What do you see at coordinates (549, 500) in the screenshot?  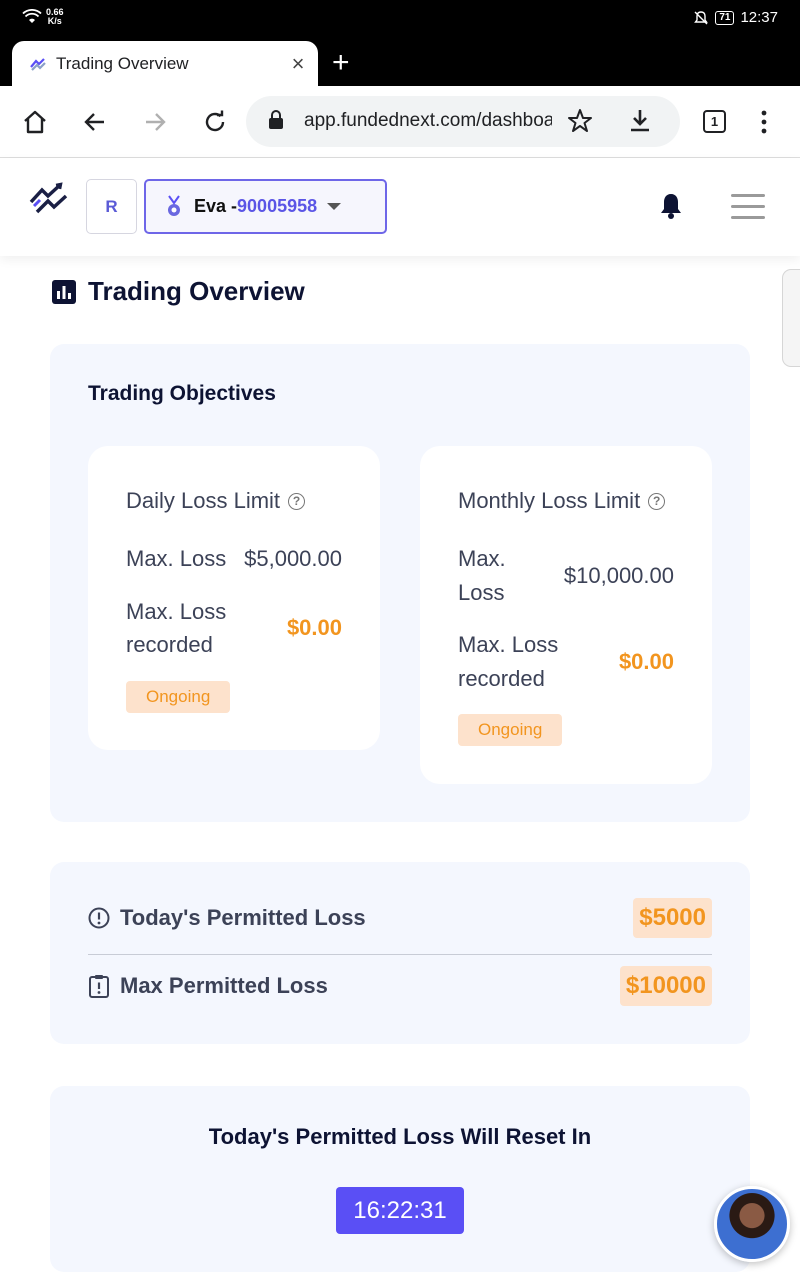 I see `monthly-loss-title: Monthly Loss Limit` at bounding box center [549, 500].